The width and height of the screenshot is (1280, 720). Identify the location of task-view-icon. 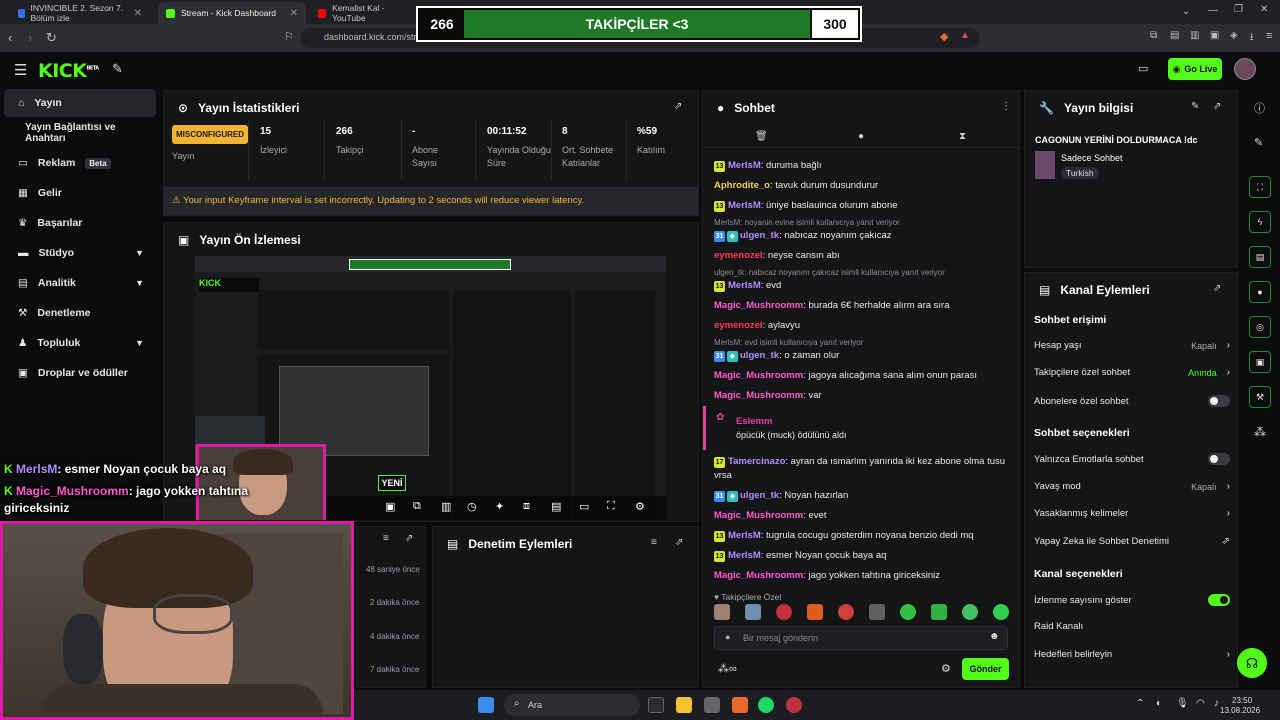
(656, 705).